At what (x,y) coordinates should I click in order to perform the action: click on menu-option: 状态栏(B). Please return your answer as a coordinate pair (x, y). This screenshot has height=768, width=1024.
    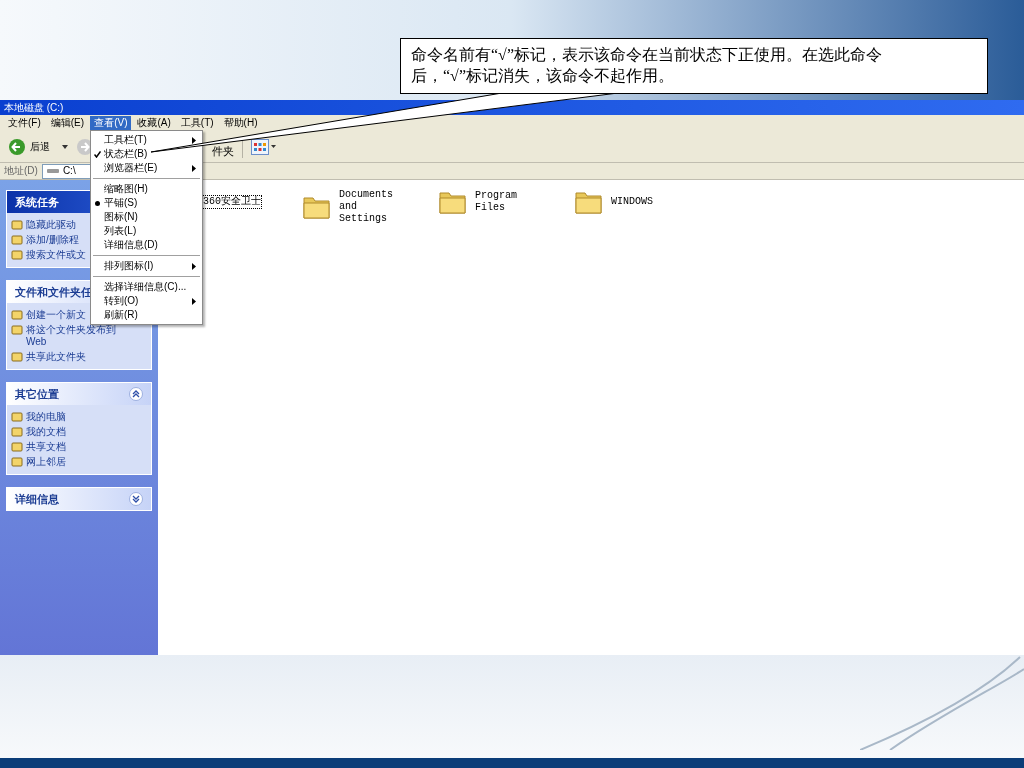
    Looking at the image, I should click on (146, 154).